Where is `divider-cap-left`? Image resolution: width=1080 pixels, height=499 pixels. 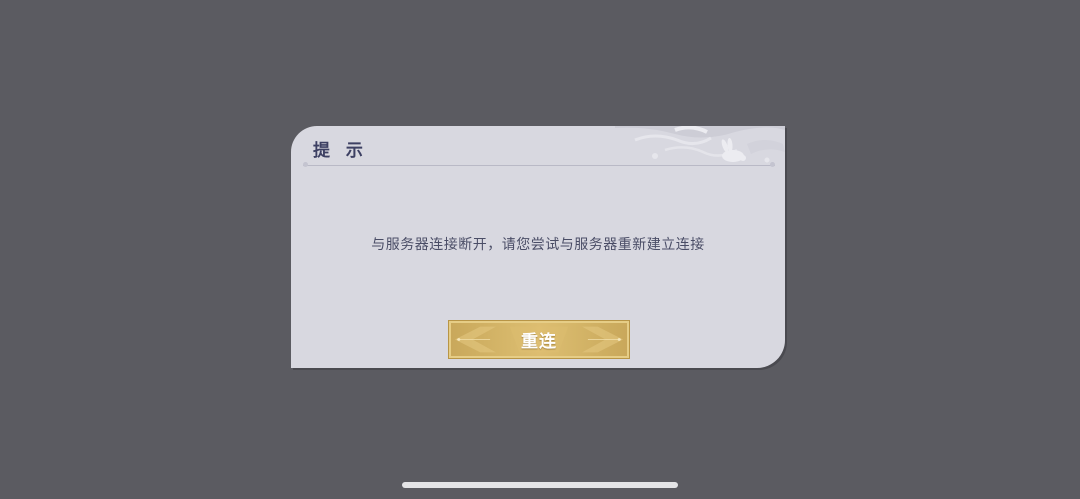
divider-cap-left is located at coordinates (305, 164).